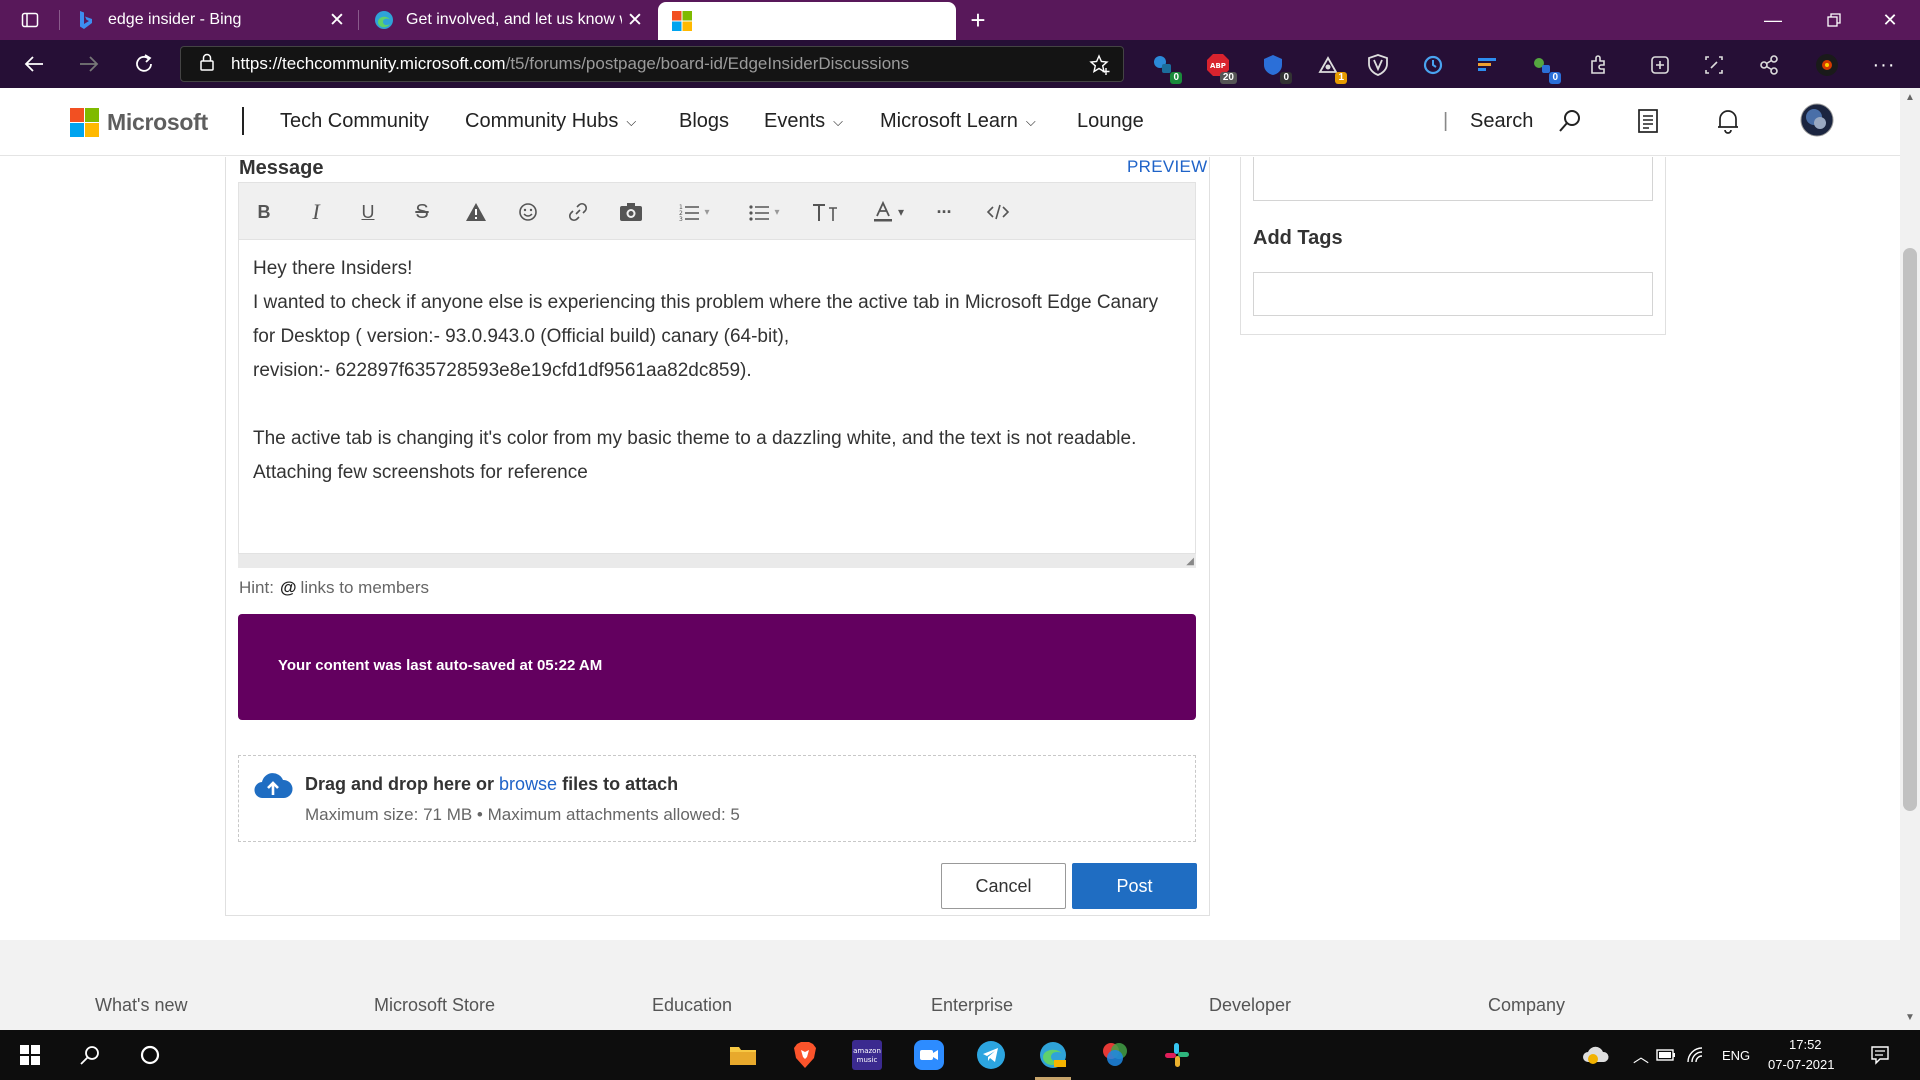 The image size is (1920, 1080). What do you see at coordinates (368, 212) in the screenshot?
I see `underline-button: U` at bounding box center [368, 212].